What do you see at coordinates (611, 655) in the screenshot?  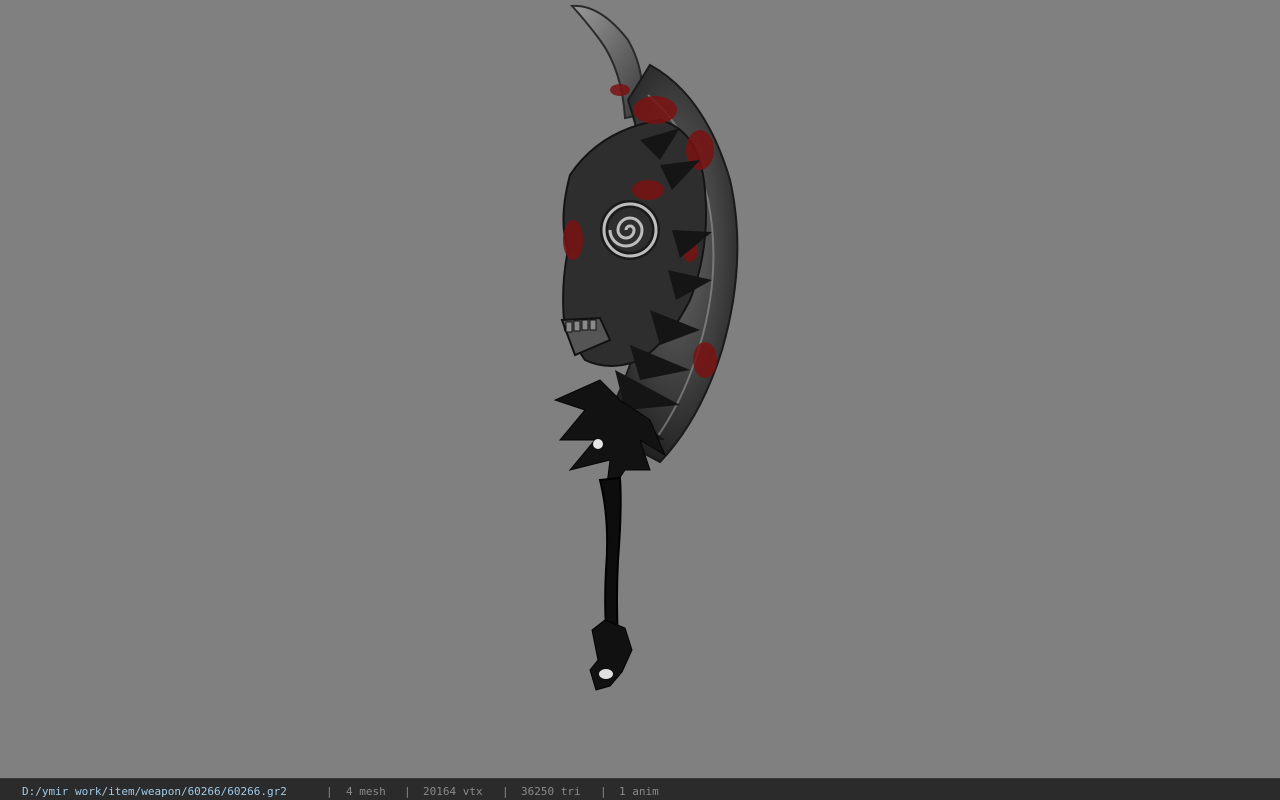 I see `axe-pommel` at bounding box center [611, 655].